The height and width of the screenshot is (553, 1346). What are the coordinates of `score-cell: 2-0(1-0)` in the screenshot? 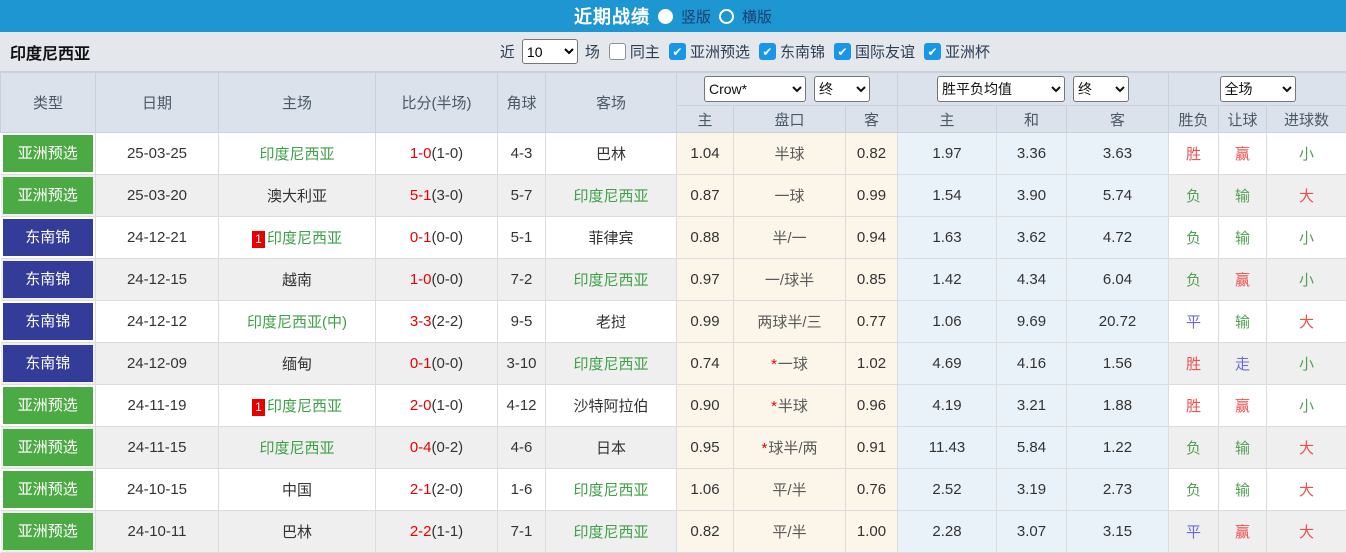 It's located at (437, 406).